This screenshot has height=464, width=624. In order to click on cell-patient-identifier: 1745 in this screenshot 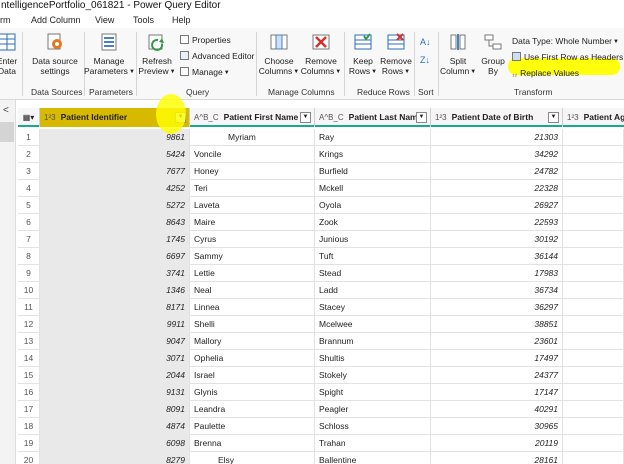, I will do `click(115, 239)`.